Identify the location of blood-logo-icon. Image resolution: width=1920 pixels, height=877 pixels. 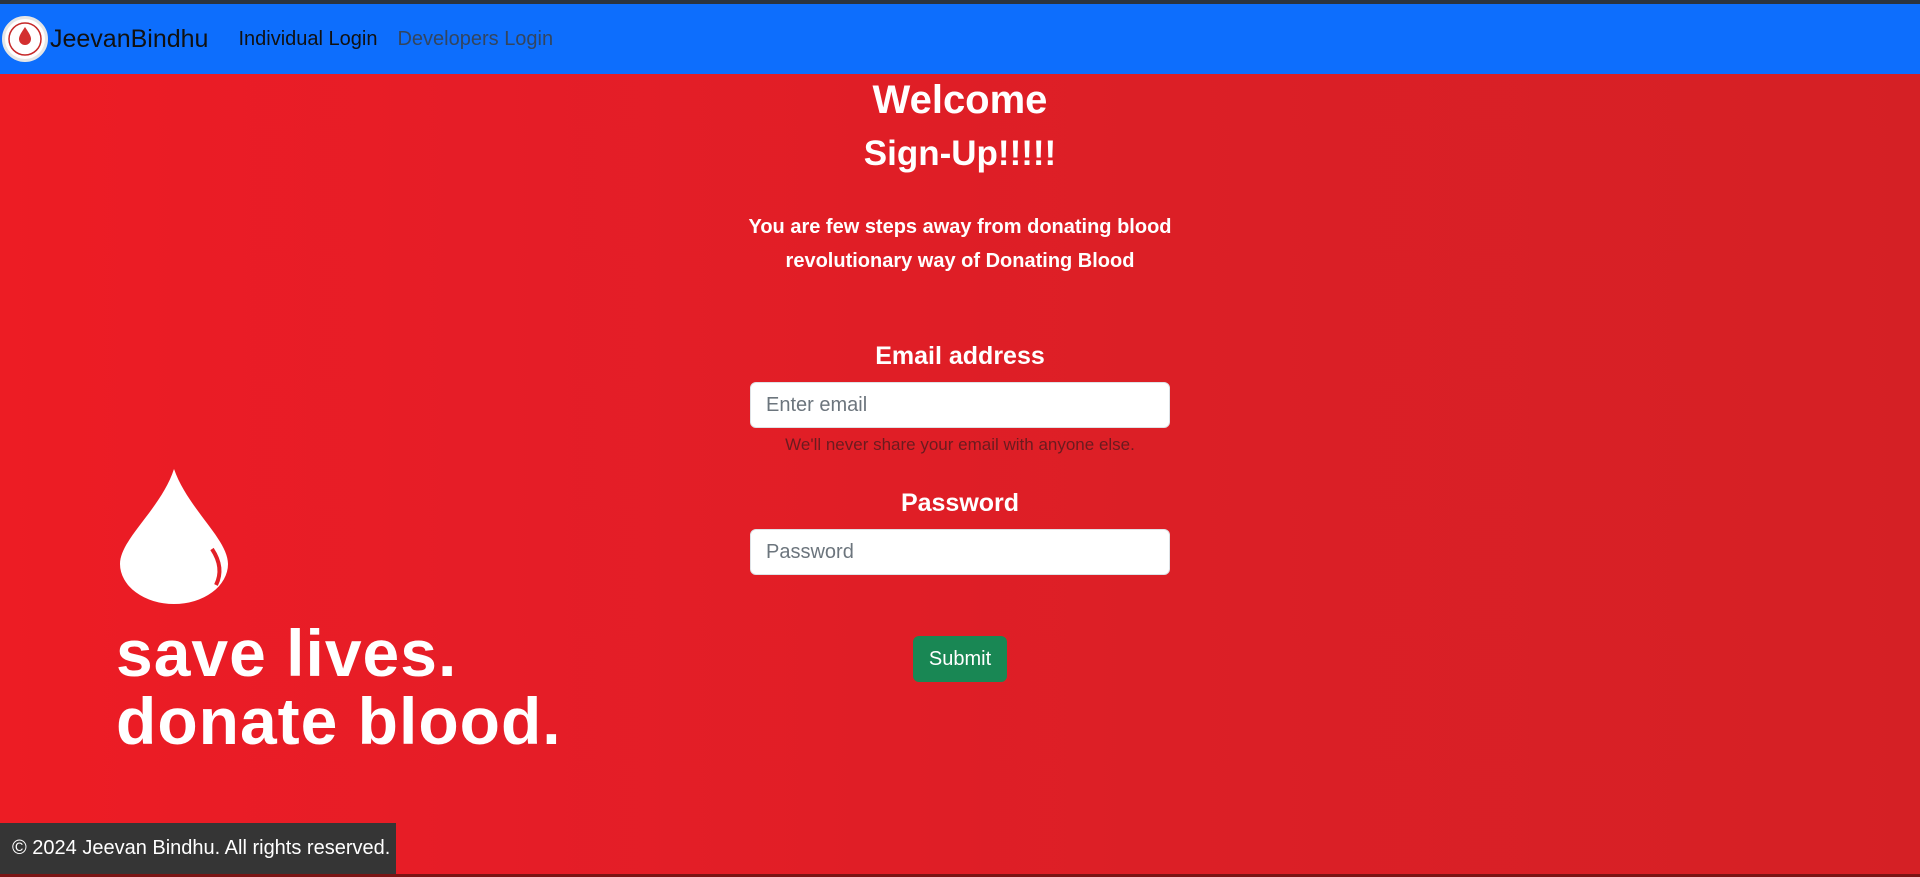
(25, 39).